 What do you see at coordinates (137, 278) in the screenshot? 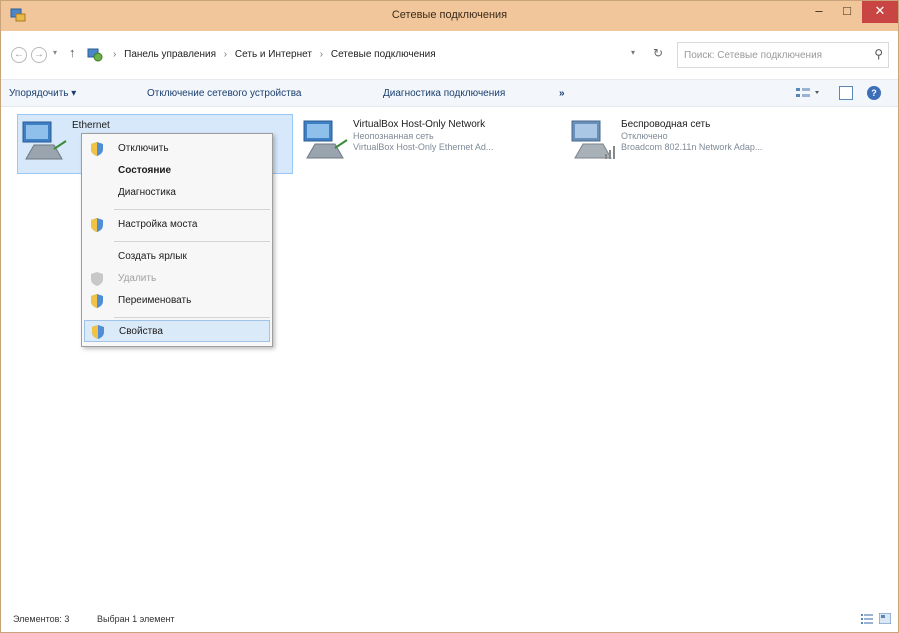
I see `menu-item-label: Удалить` at bounding box center [137, 278].